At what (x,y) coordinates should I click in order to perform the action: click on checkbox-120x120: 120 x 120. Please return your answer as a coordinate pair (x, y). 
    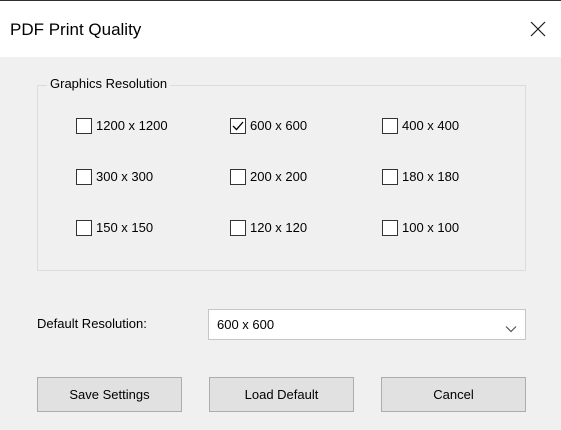
    Looking at the image, I should click on (268, 228).